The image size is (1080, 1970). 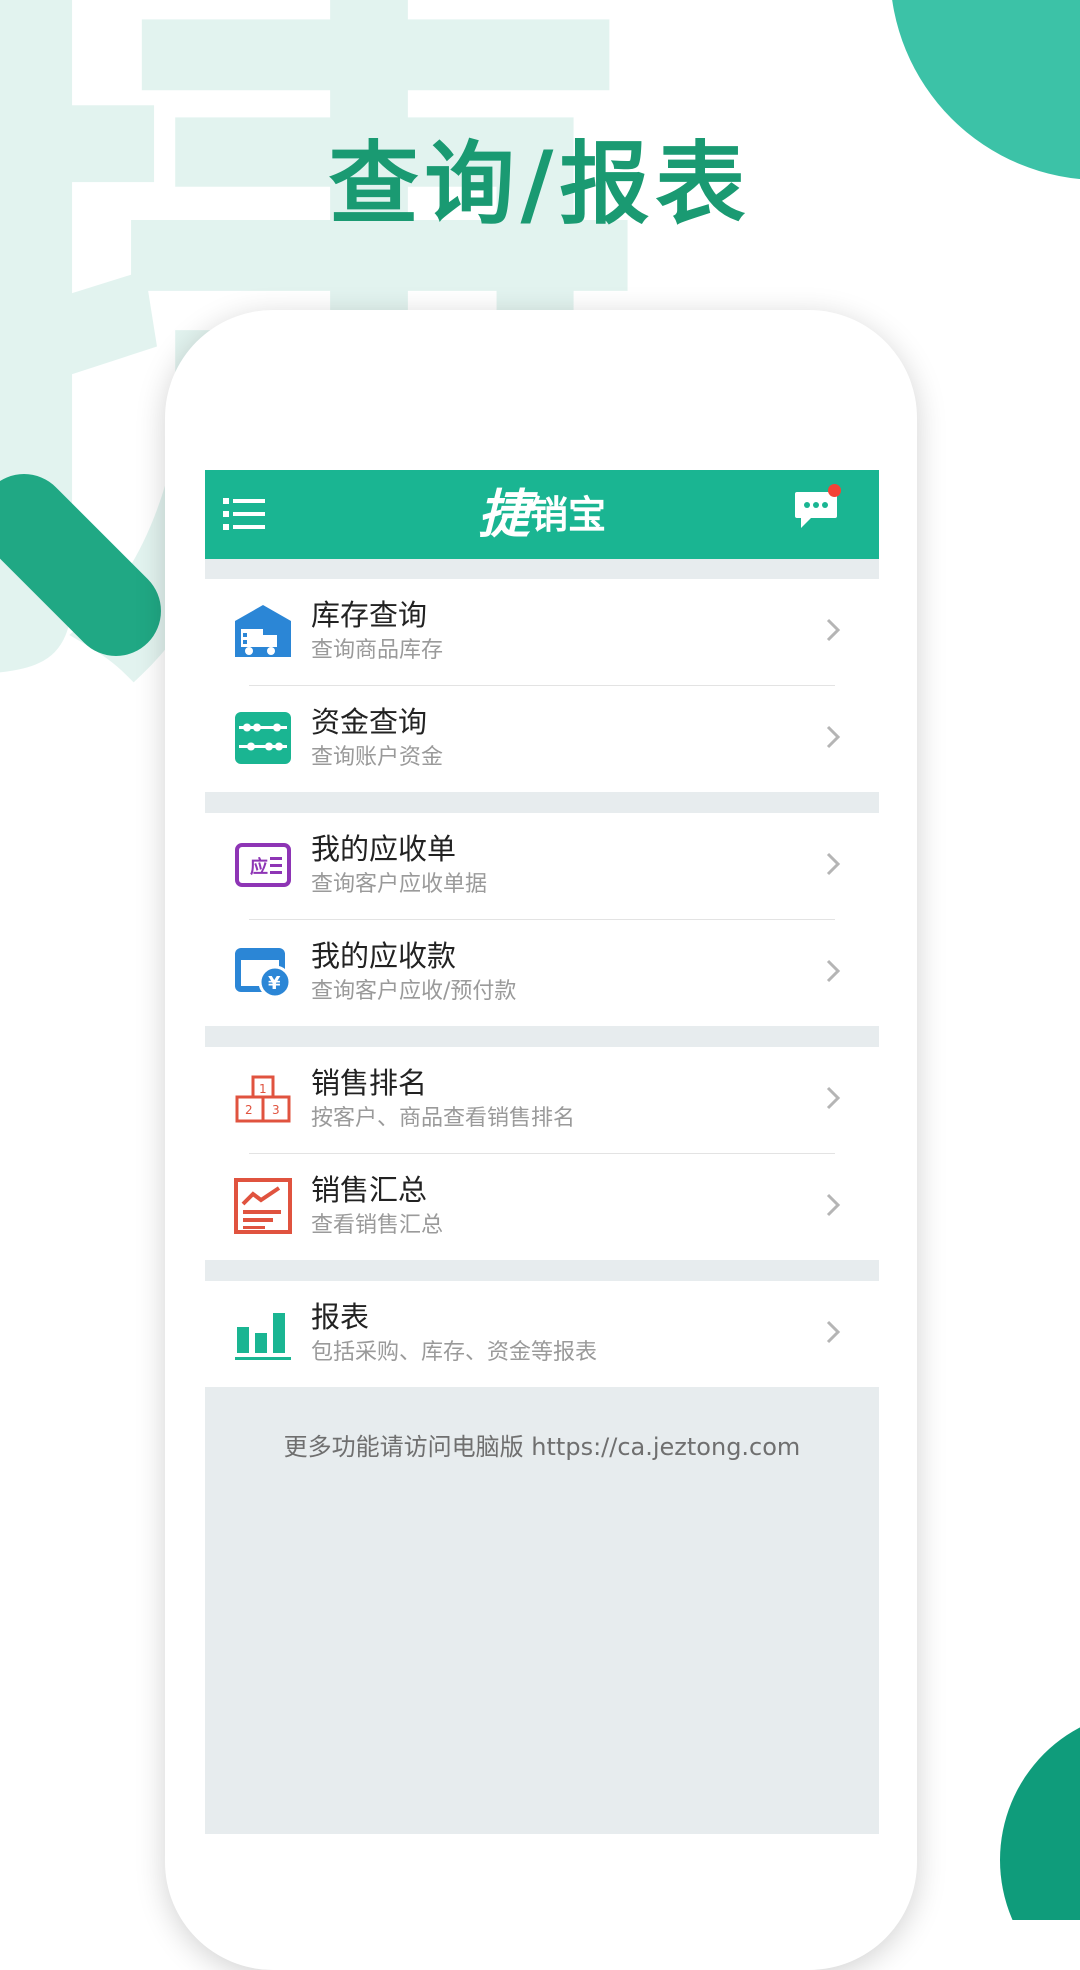 I want to click on app-logo-main: 捷, so click(x=503, y=515).